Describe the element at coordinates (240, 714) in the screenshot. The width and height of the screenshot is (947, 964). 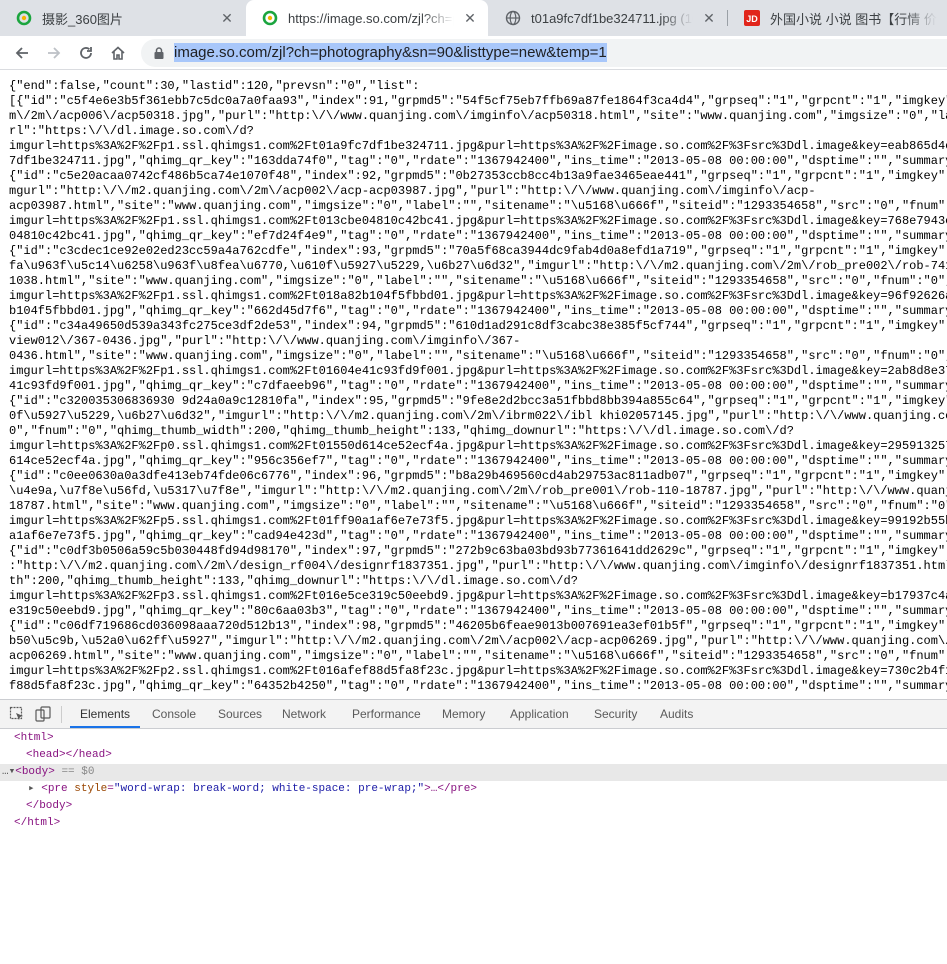
I see `devtools-tab-sources: Sources` at that location.